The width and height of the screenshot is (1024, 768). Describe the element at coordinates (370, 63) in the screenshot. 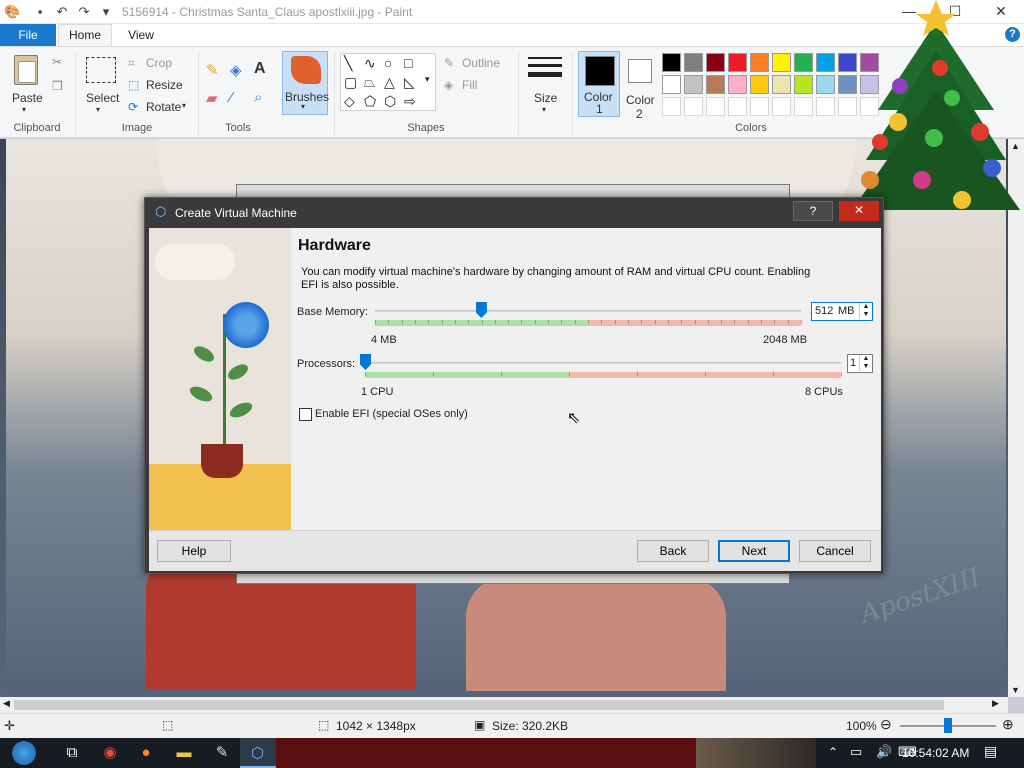

I see `curve-shape-icon: ∿` at that location.